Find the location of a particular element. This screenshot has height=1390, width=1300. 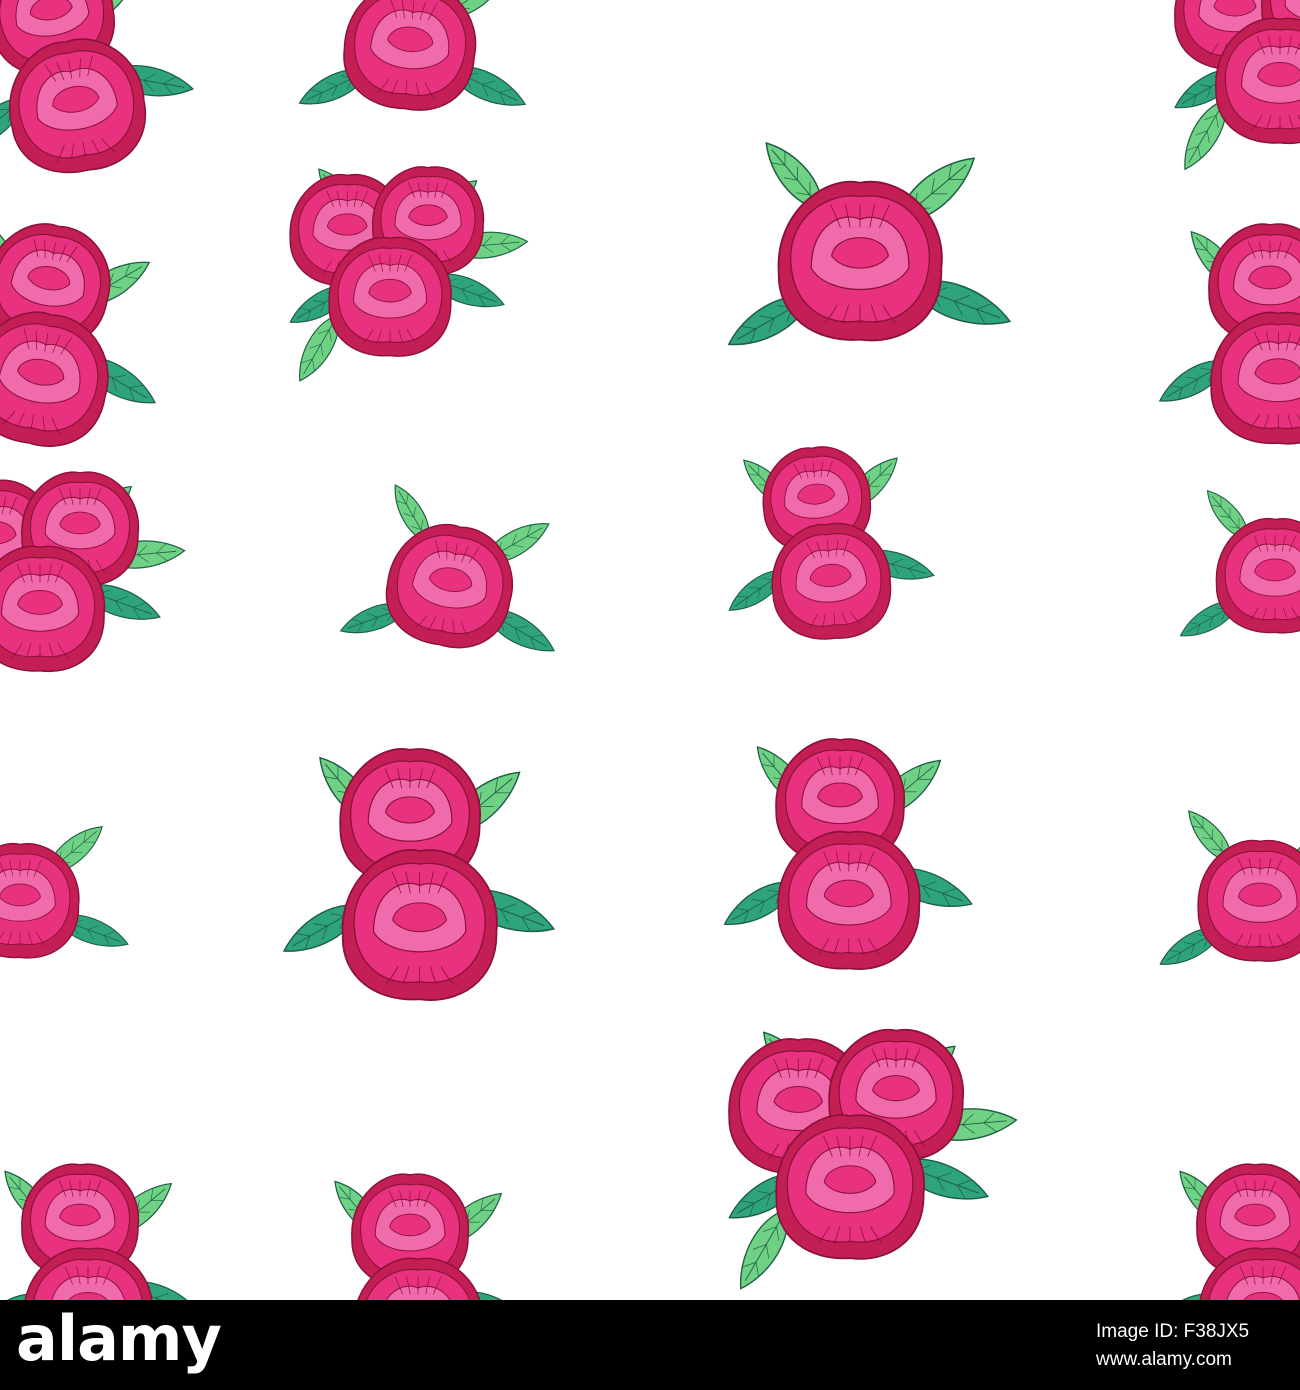

alamy-url: www.alamy.com is located at coordinates (1164, 1359).